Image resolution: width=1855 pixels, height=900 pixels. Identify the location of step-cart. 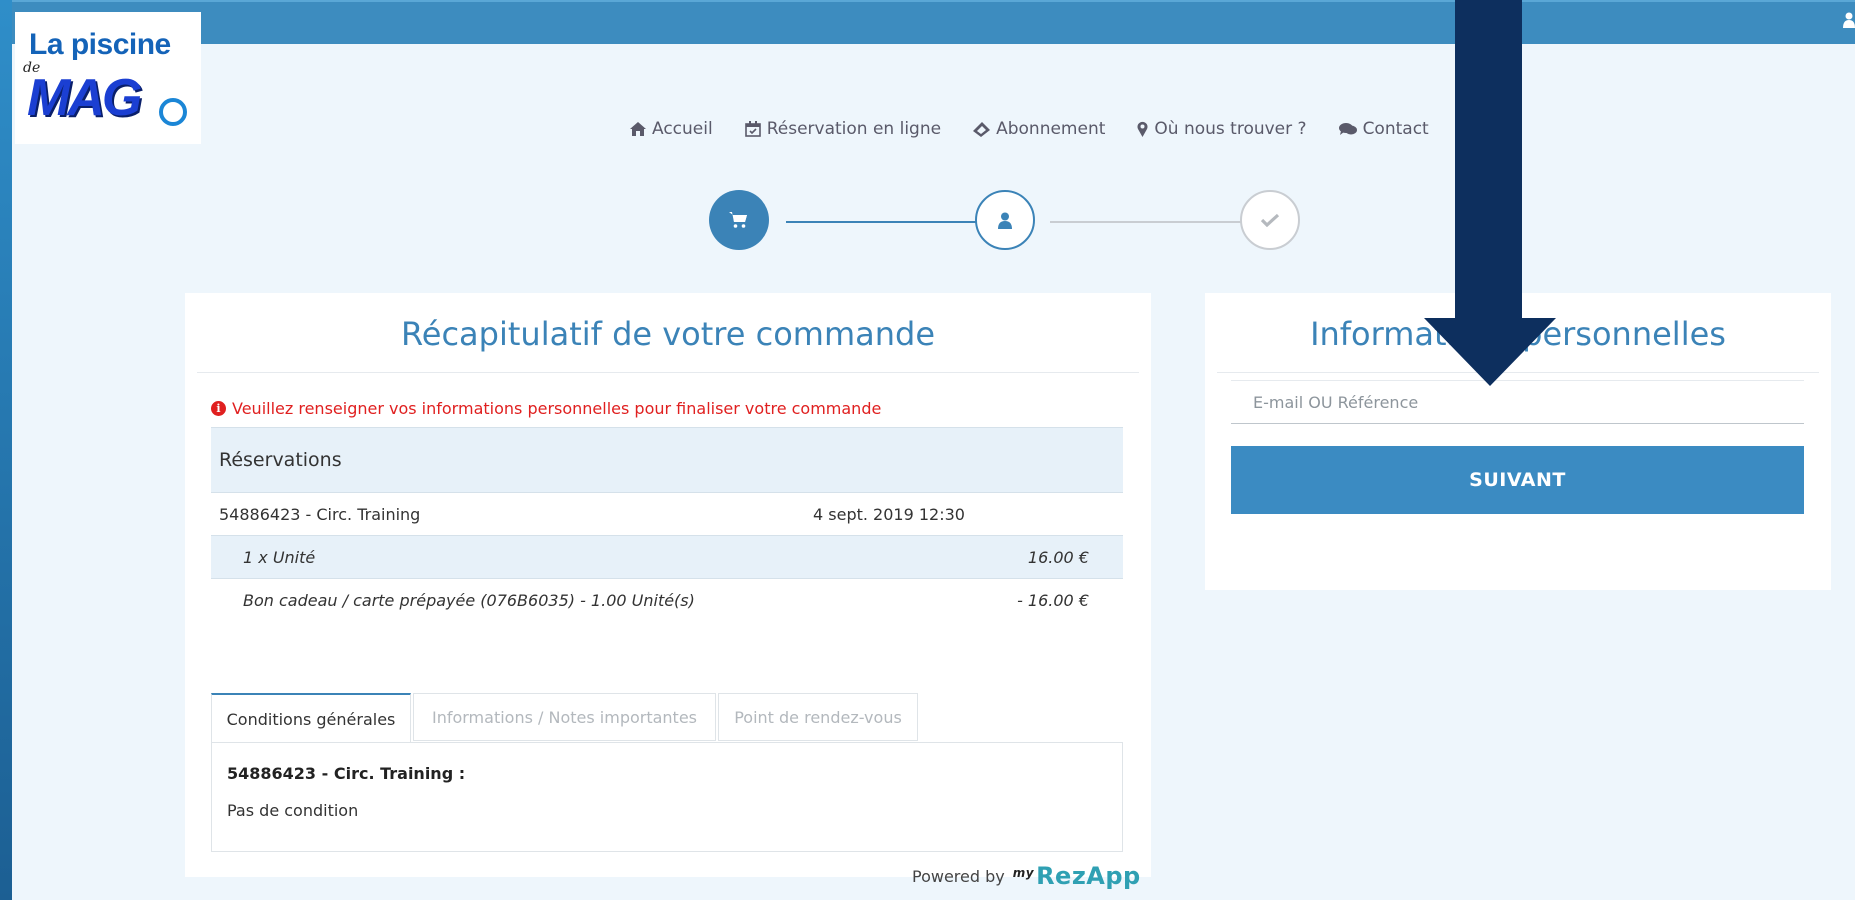
(739, 220).